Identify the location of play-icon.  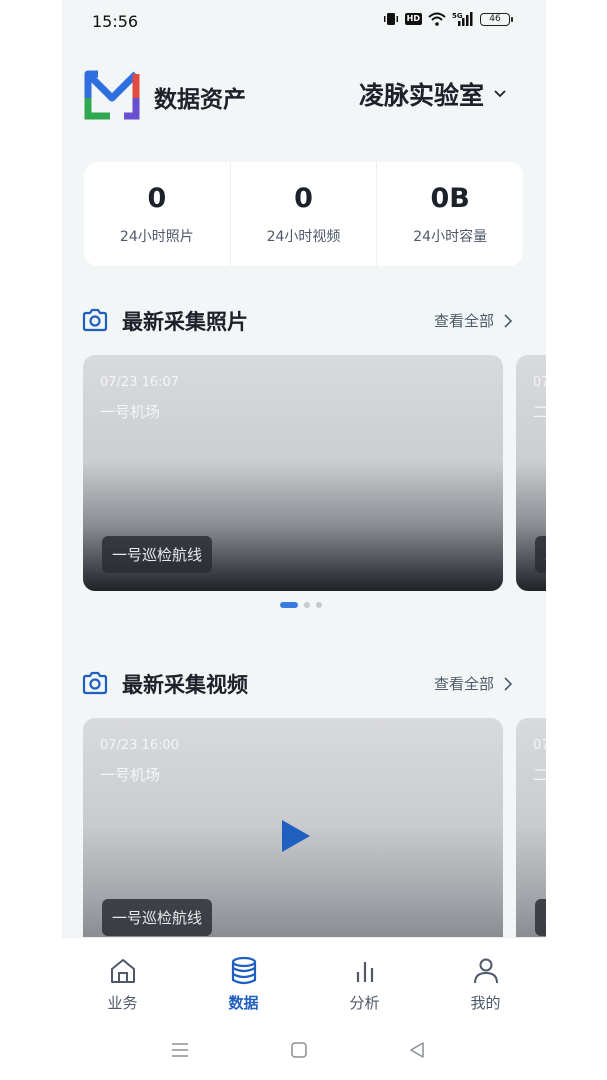
(296, 836).